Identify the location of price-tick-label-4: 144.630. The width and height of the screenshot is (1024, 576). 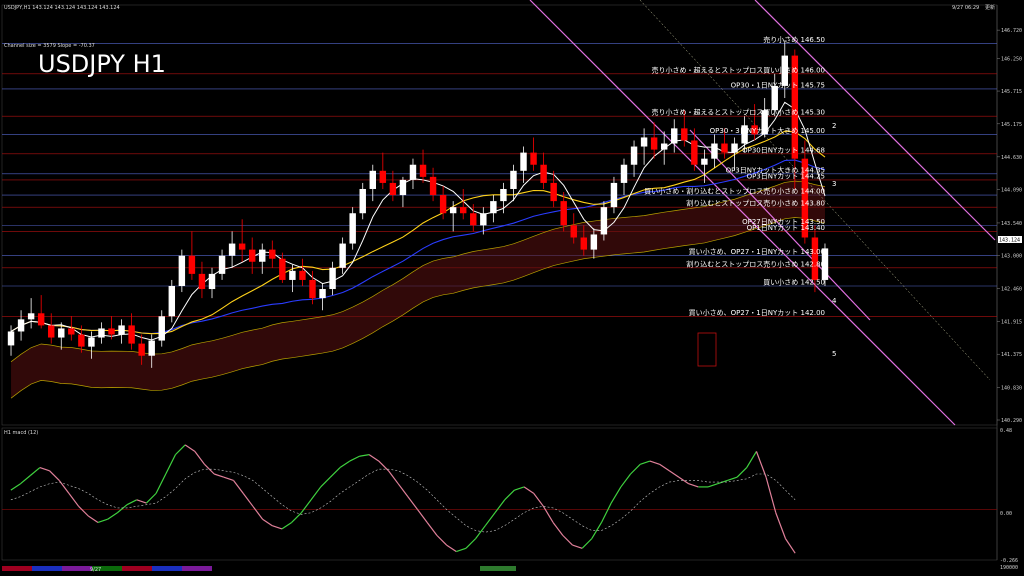
(1011, 158).